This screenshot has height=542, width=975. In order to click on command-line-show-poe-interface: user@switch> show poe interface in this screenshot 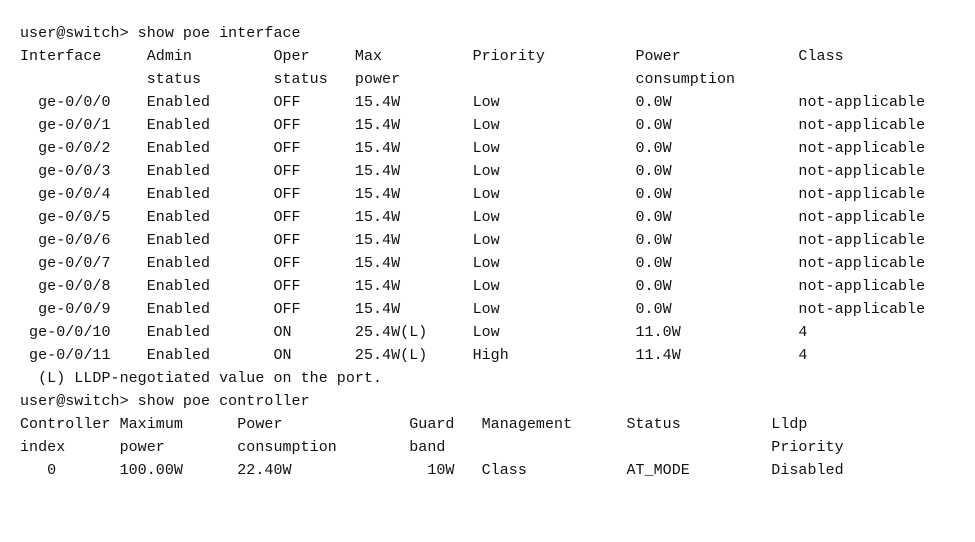, I will do `click(490, 33)`.